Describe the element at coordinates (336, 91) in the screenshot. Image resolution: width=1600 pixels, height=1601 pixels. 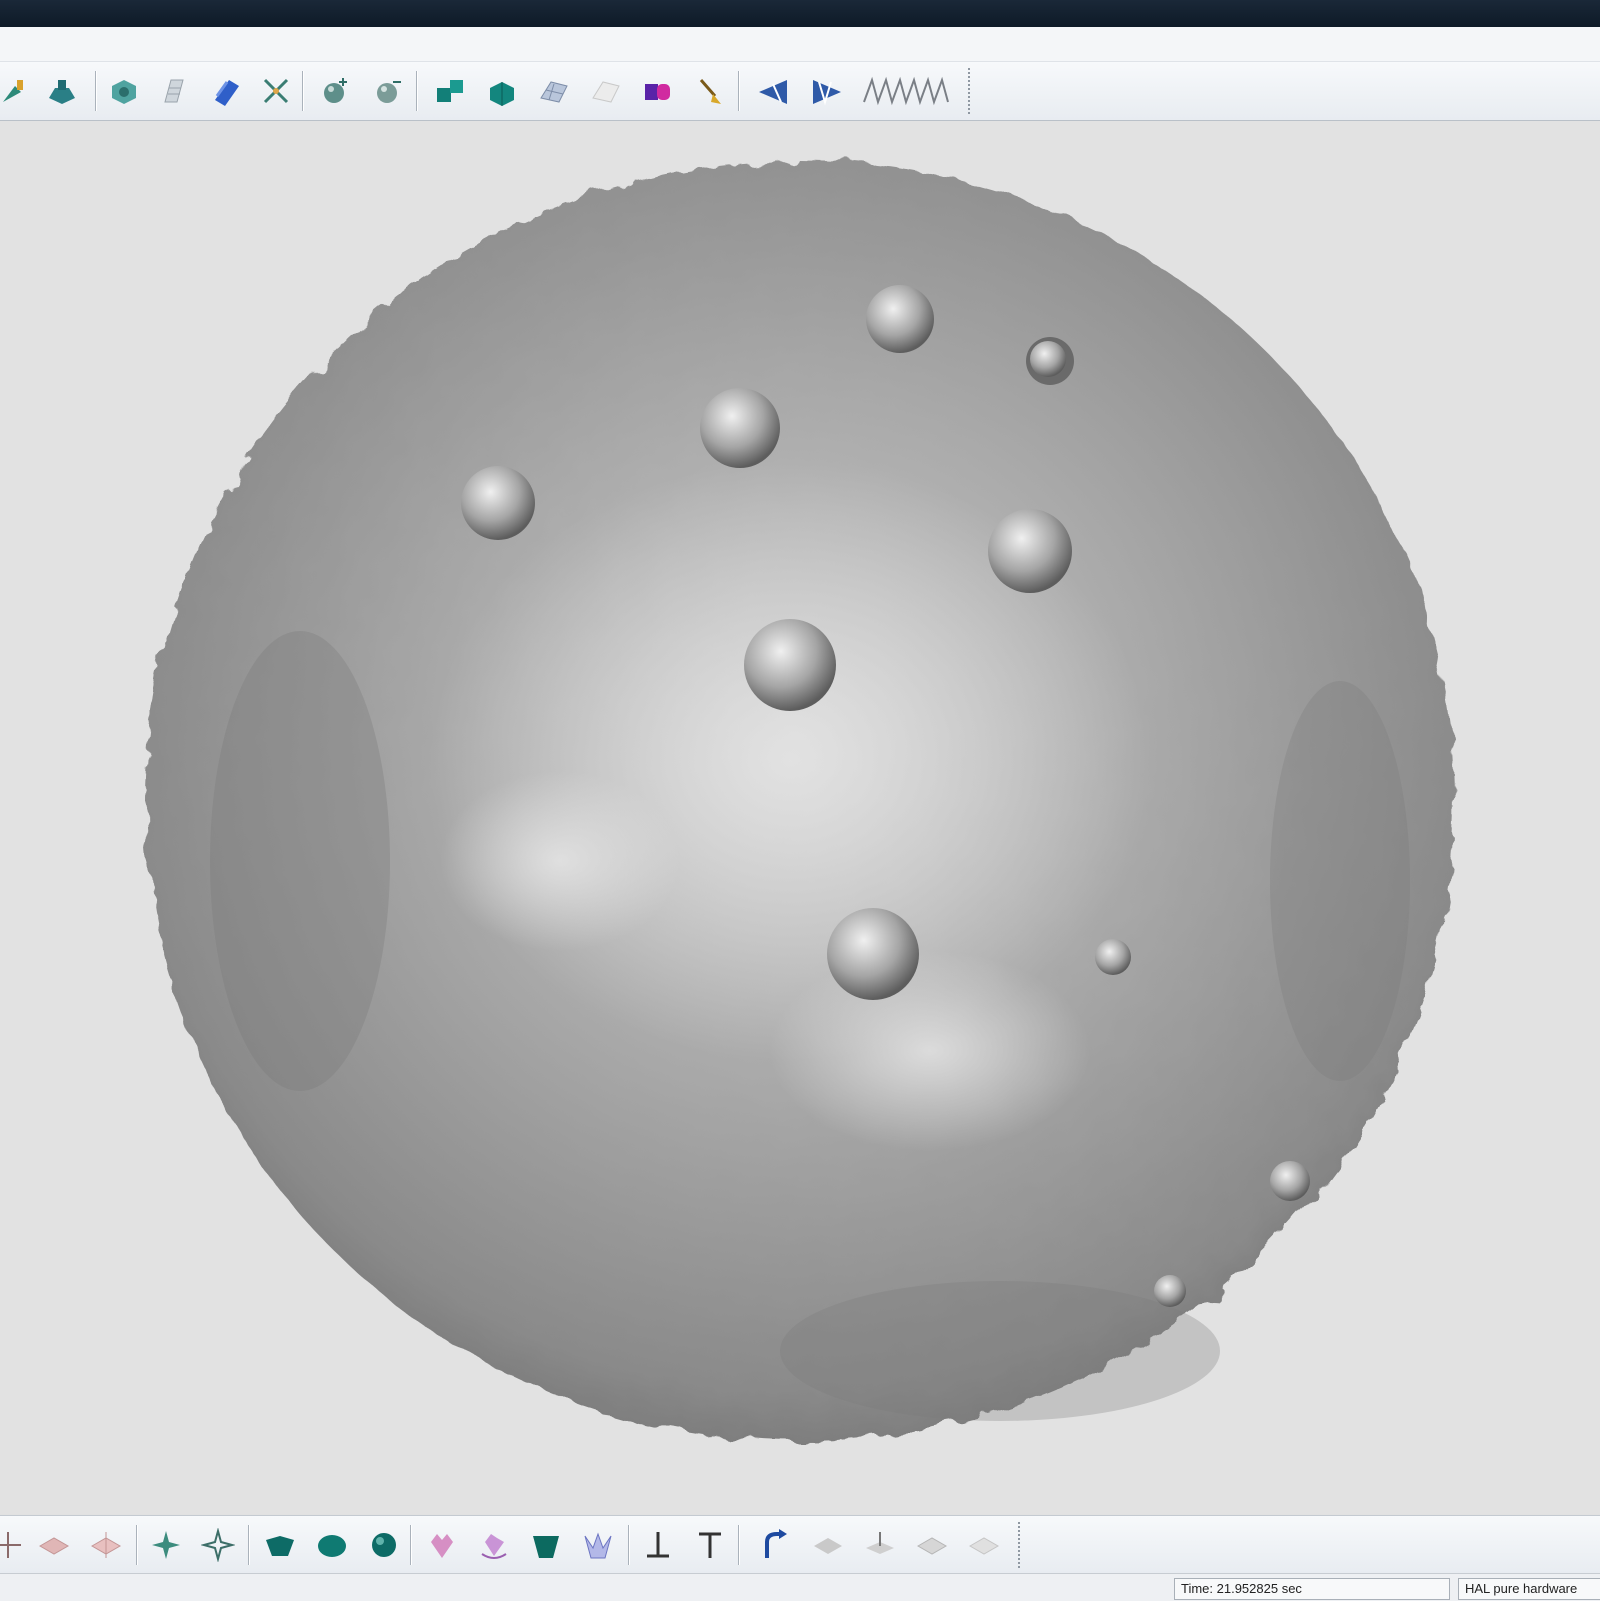
I see `sphere-plus-icon` at that location.